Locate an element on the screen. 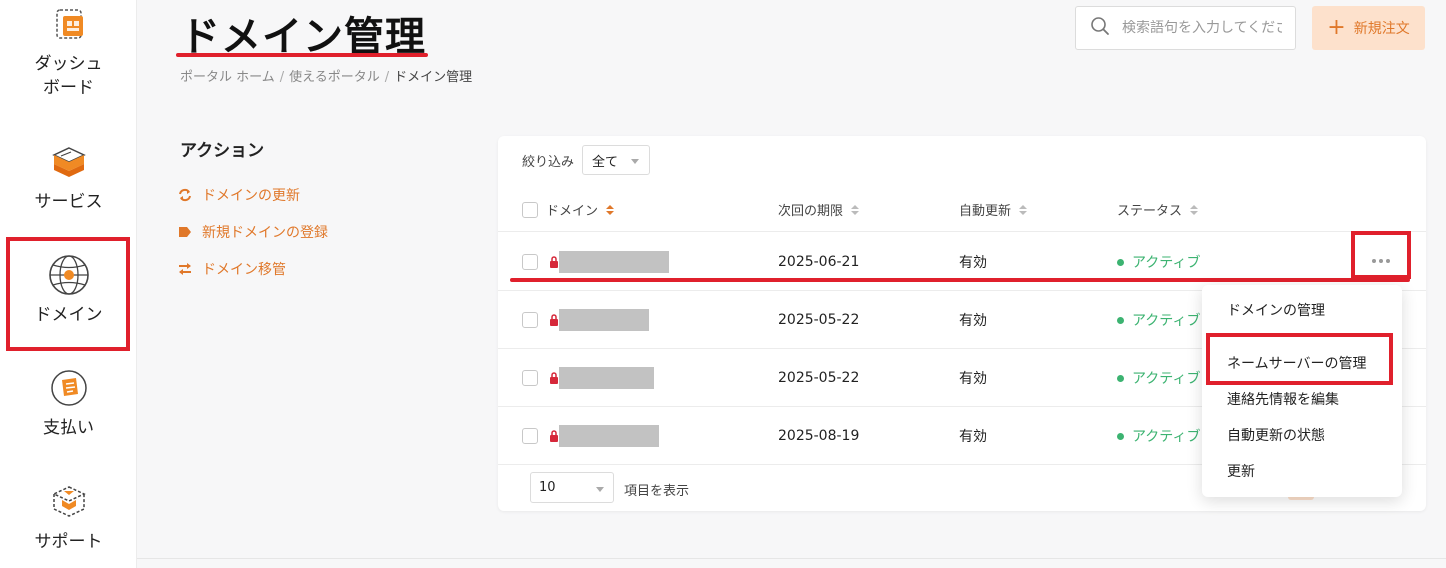 The height and width of the screenshot is (568, 1446). page-size-value: 10 is located at coordinates (547, 487).